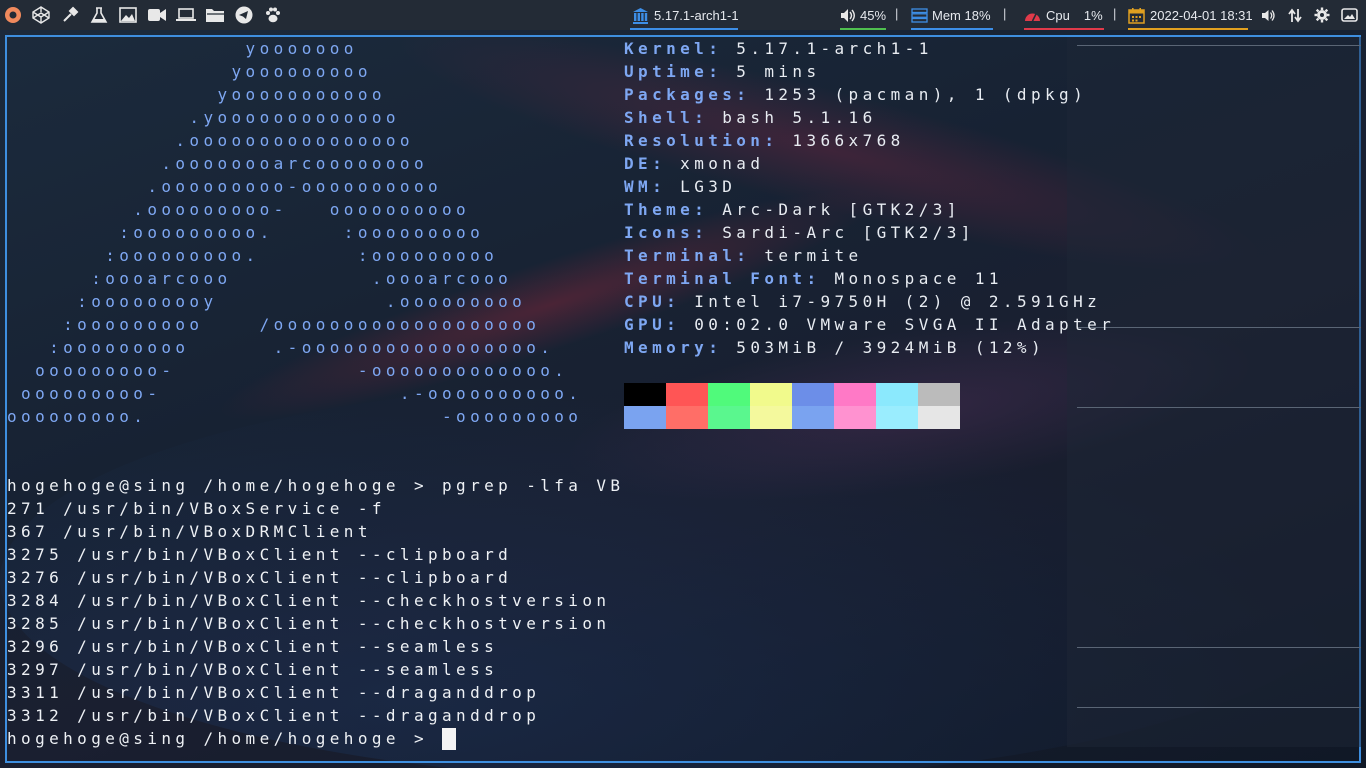 This screenshot has height=768, width=1366. I want to click on memory-label: Mem 18%, so click(961, 15).